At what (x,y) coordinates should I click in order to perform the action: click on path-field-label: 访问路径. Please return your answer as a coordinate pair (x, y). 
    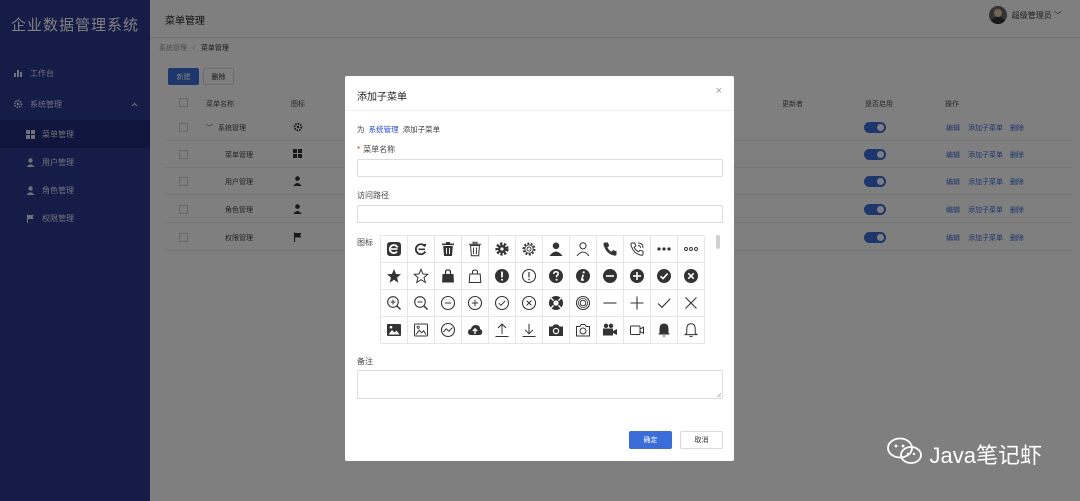
    Looking at the image, I should click on (373, 195).